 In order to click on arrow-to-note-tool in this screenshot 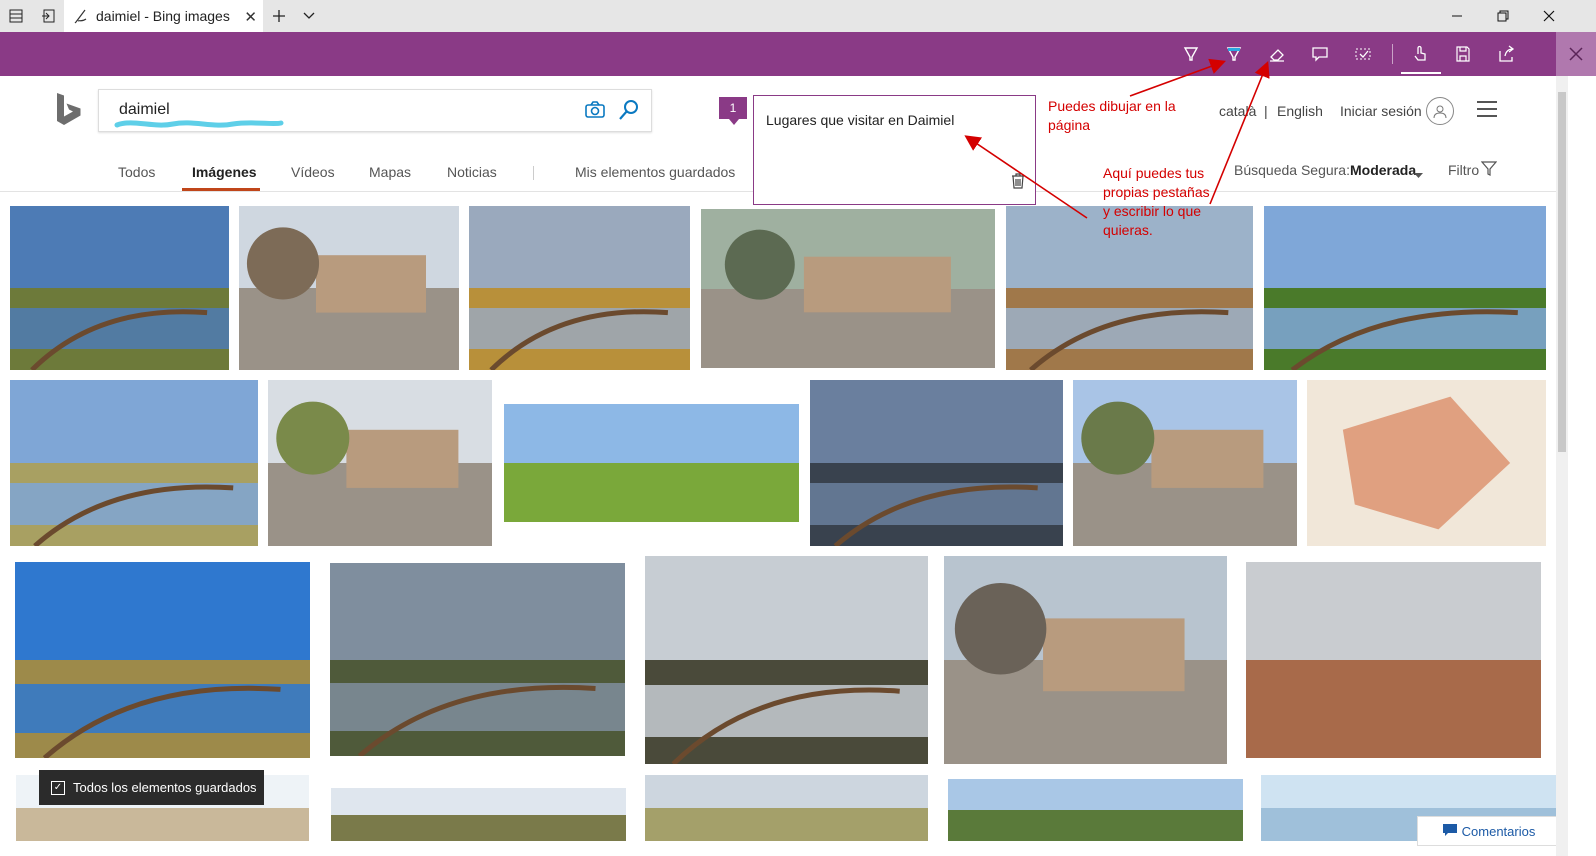, I will do `click(1239, 133)`.